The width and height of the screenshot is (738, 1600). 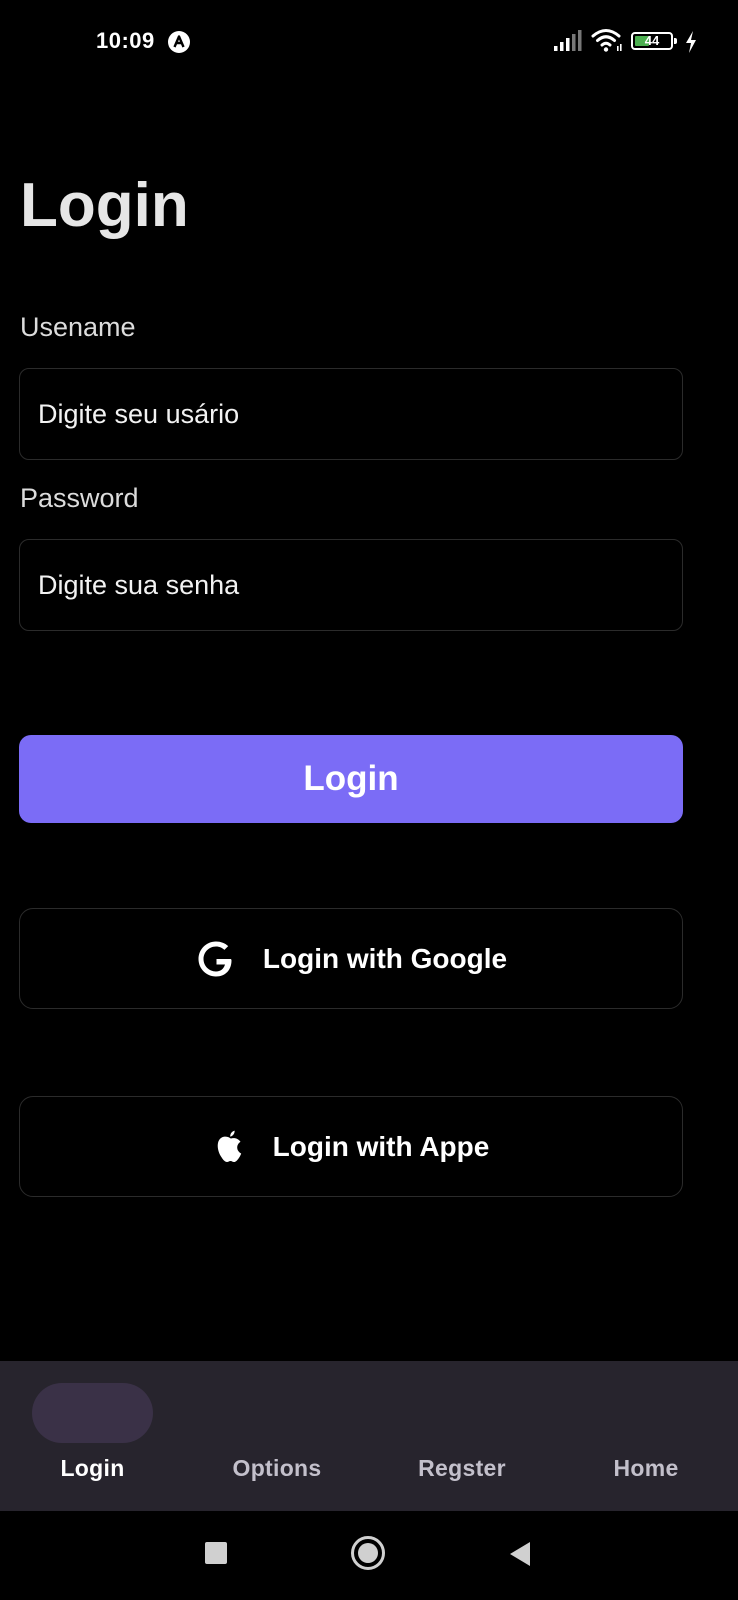 I want to click on nav-label-options: Options, so click(x=277, y=1468).